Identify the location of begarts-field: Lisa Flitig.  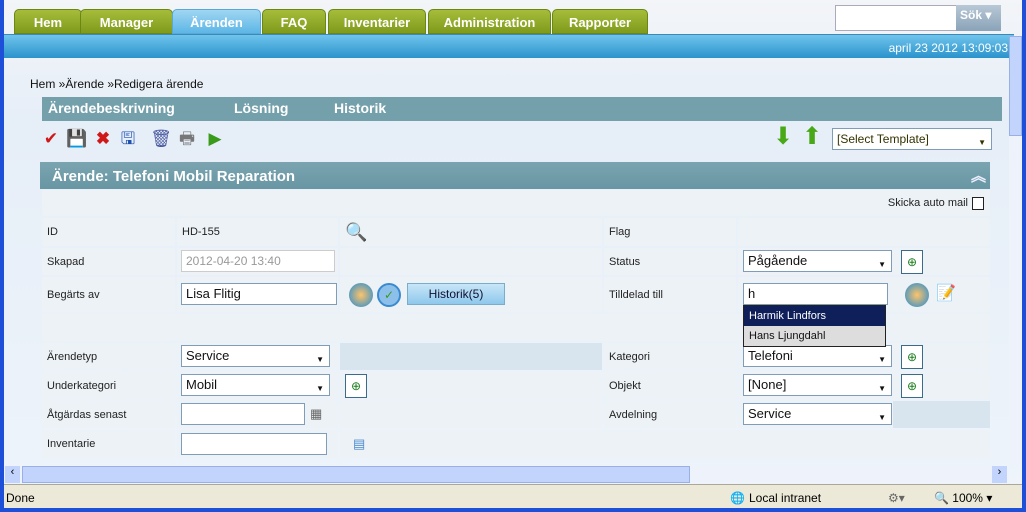
(259, 294).